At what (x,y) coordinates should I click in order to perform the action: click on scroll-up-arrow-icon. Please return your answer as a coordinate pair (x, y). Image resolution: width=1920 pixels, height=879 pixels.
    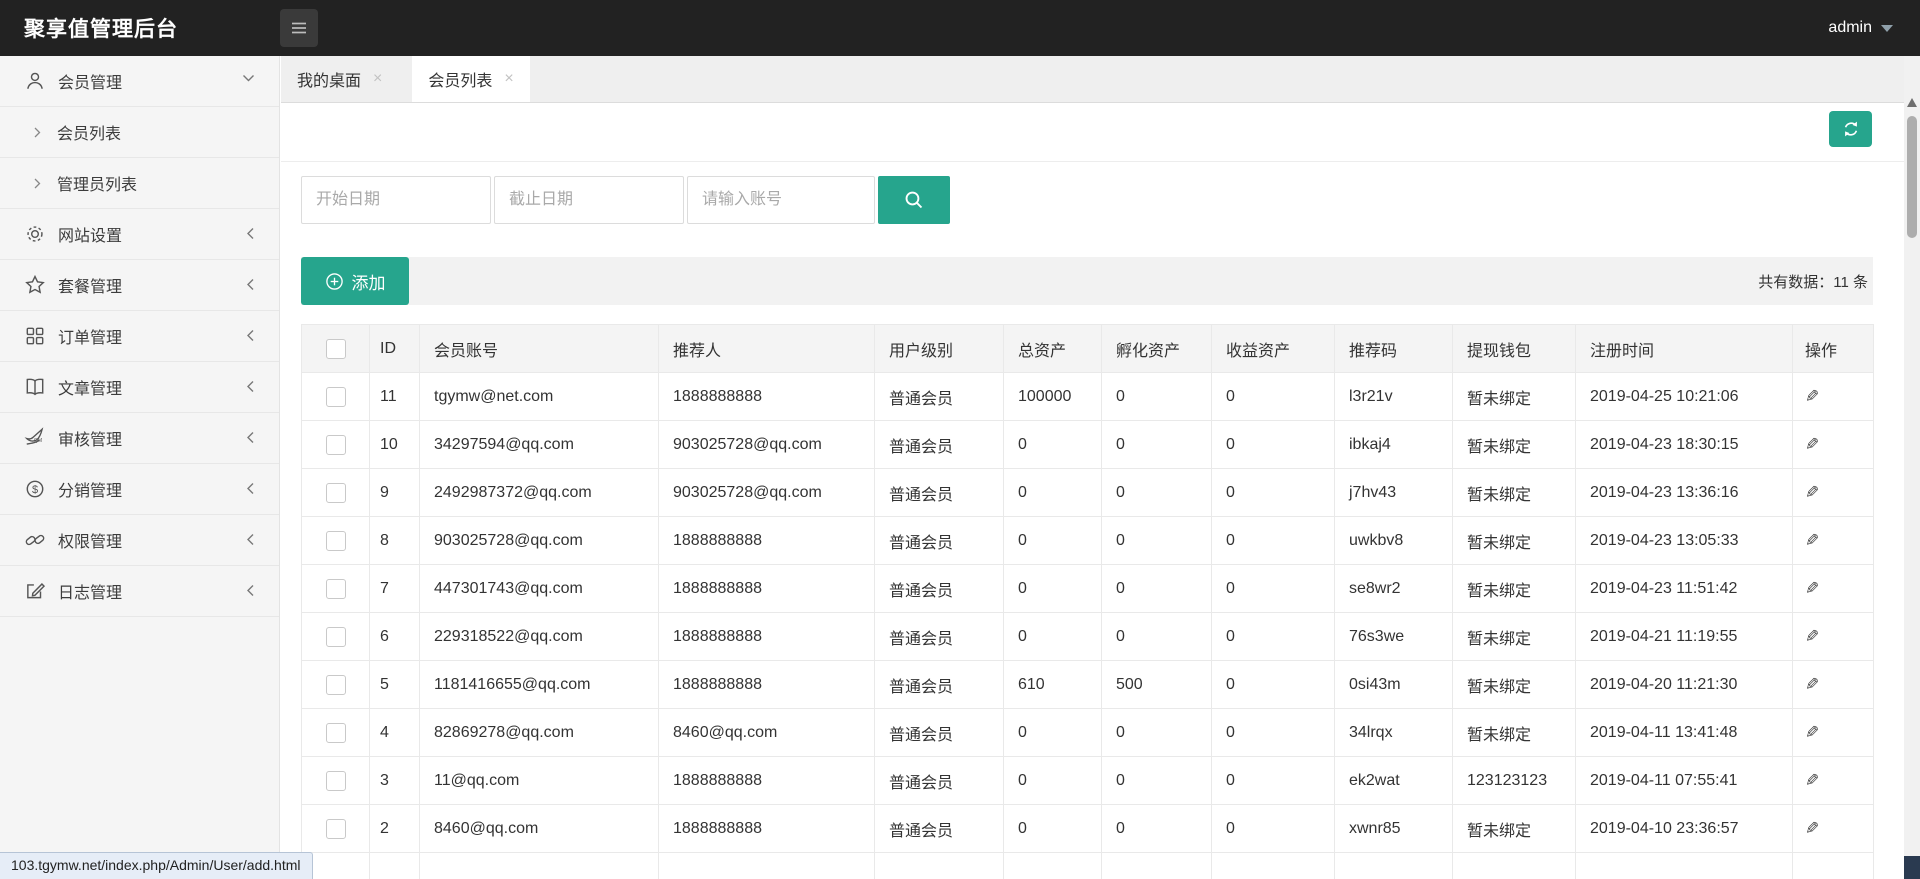
    Looking at the image, I should click on (1912, 102).